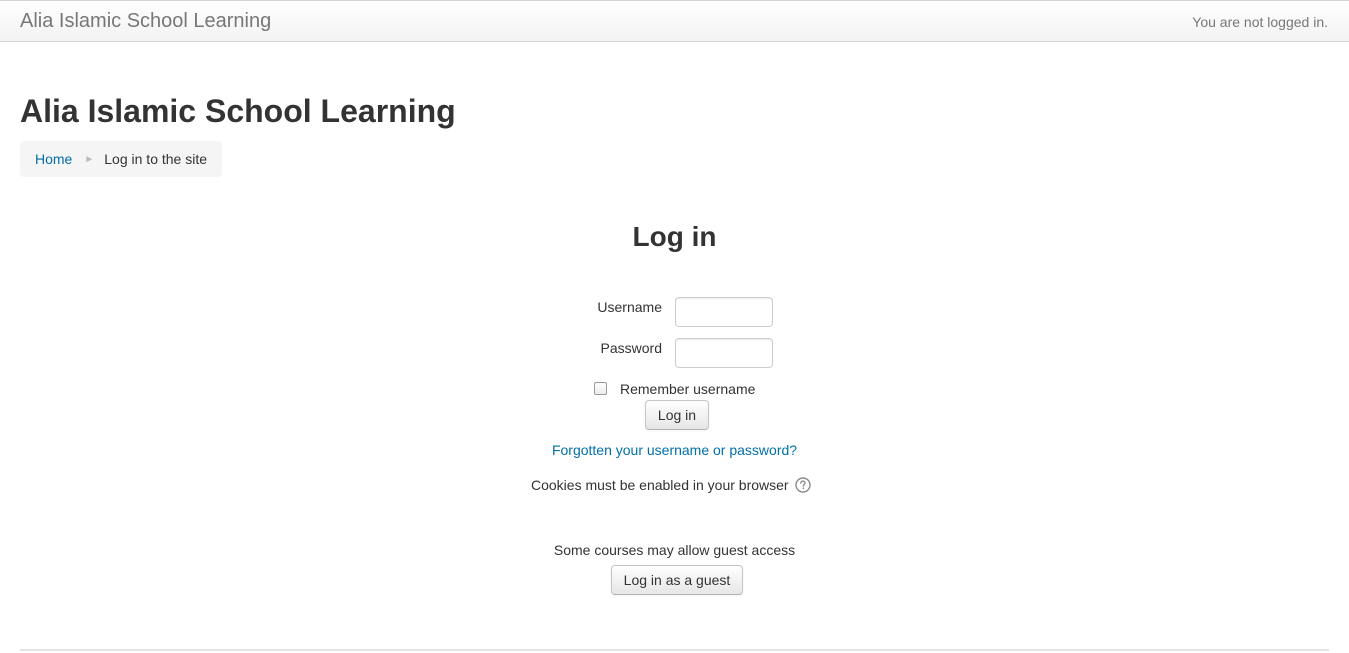 This screenshot has width=1349, height=653. I want to click on breadcrumb-current: Log in to the site, so click(156, 159).